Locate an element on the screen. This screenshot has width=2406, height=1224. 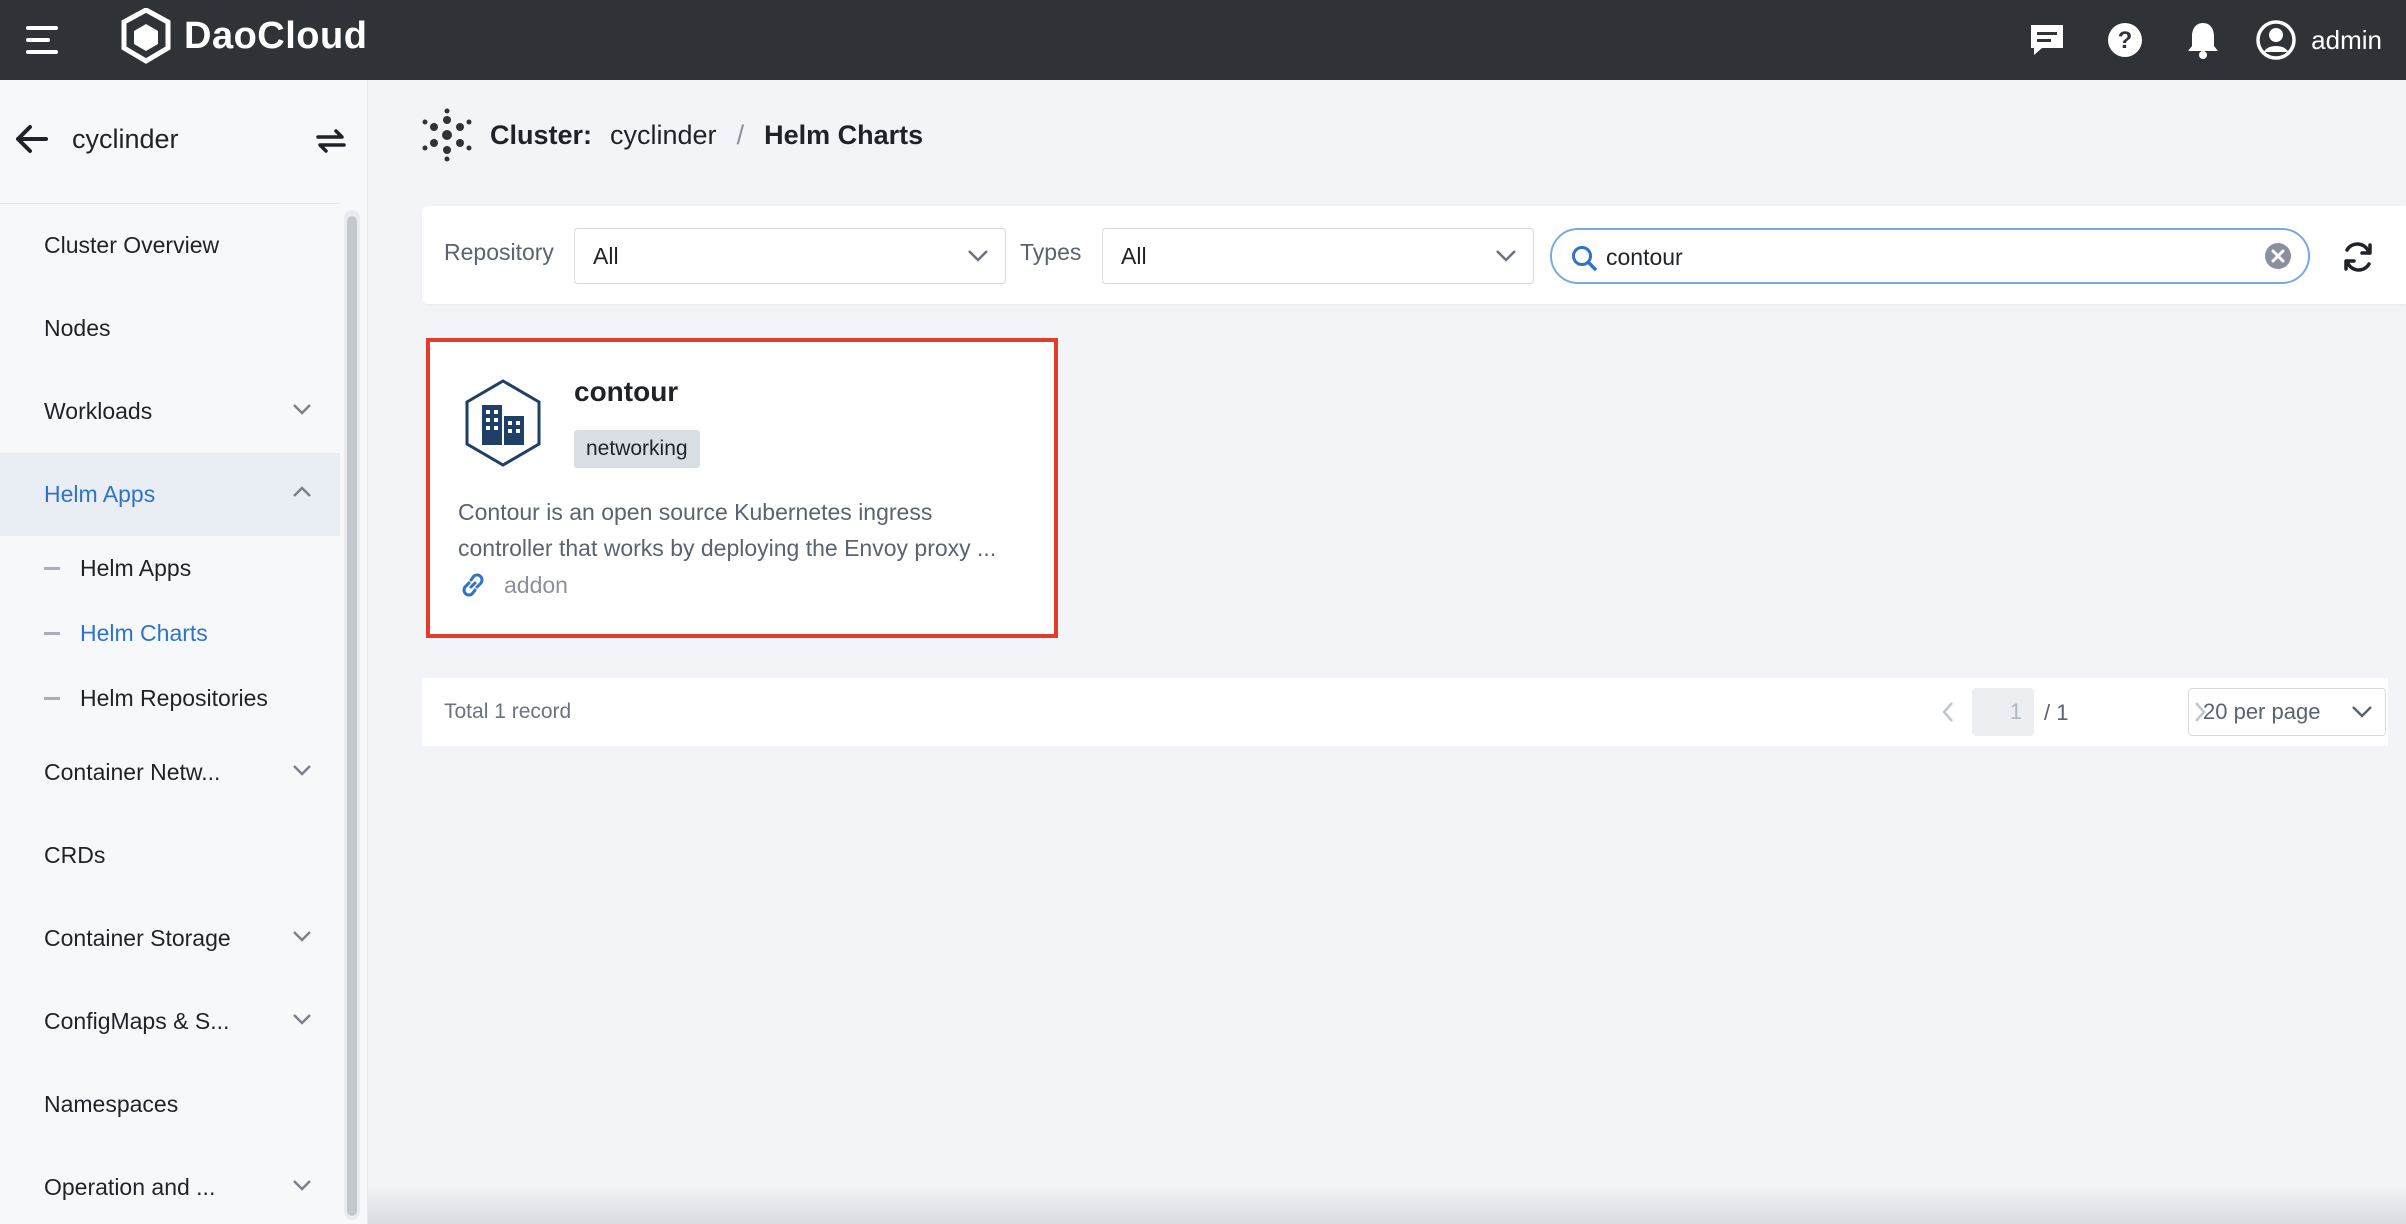
sidebar-scrollbar is located at coordinates (352, 715).